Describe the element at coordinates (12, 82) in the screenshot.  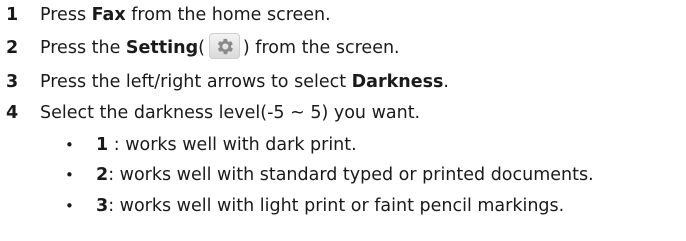
I see `step-number: 3` at that location.